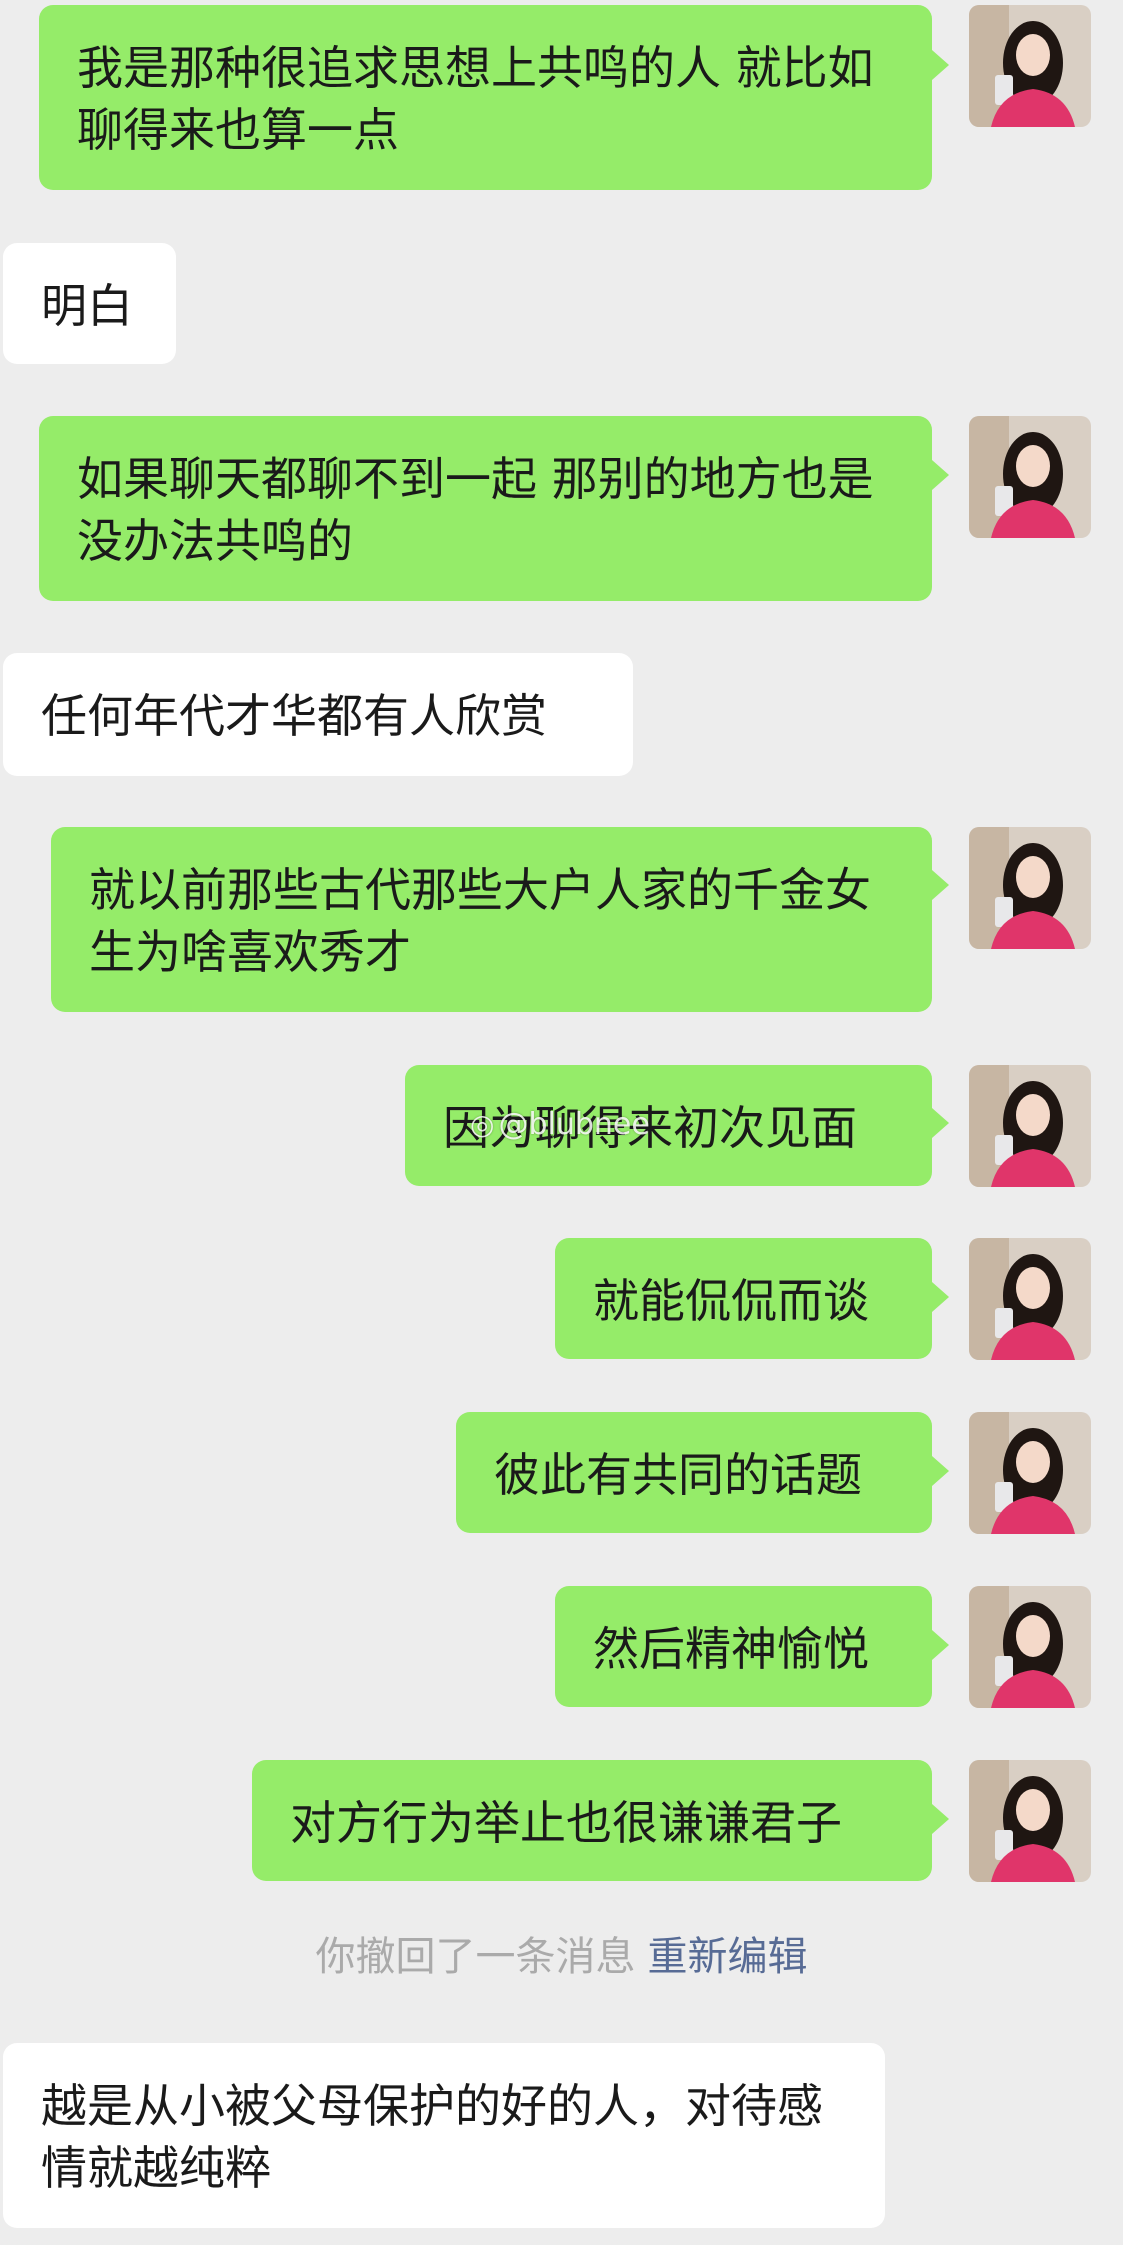 This screenshot has height=2245, width=1123. What do you see at coordinates (743, 1646) in the screenshot?
I see `message-bubble-sent: 然后精神愉悦` at bounding box center [743, 1646].